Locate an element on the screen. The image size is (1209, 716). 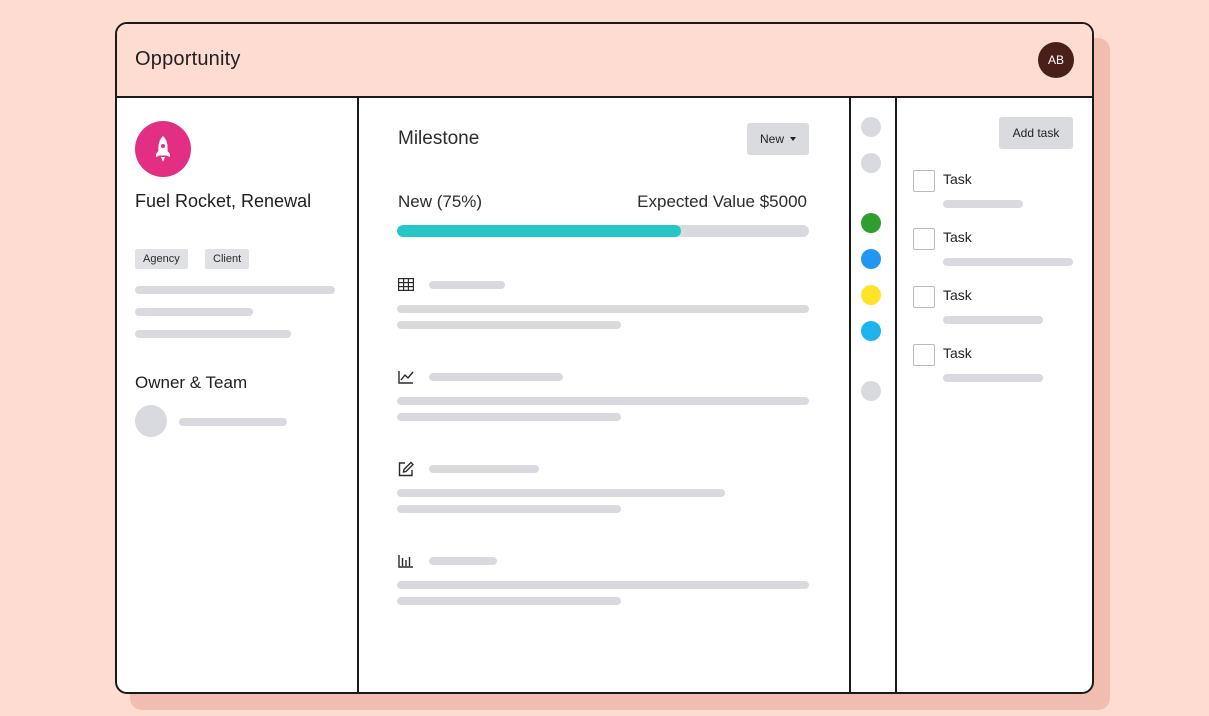
bar-chart-icon is located at coordinates (405, 560).